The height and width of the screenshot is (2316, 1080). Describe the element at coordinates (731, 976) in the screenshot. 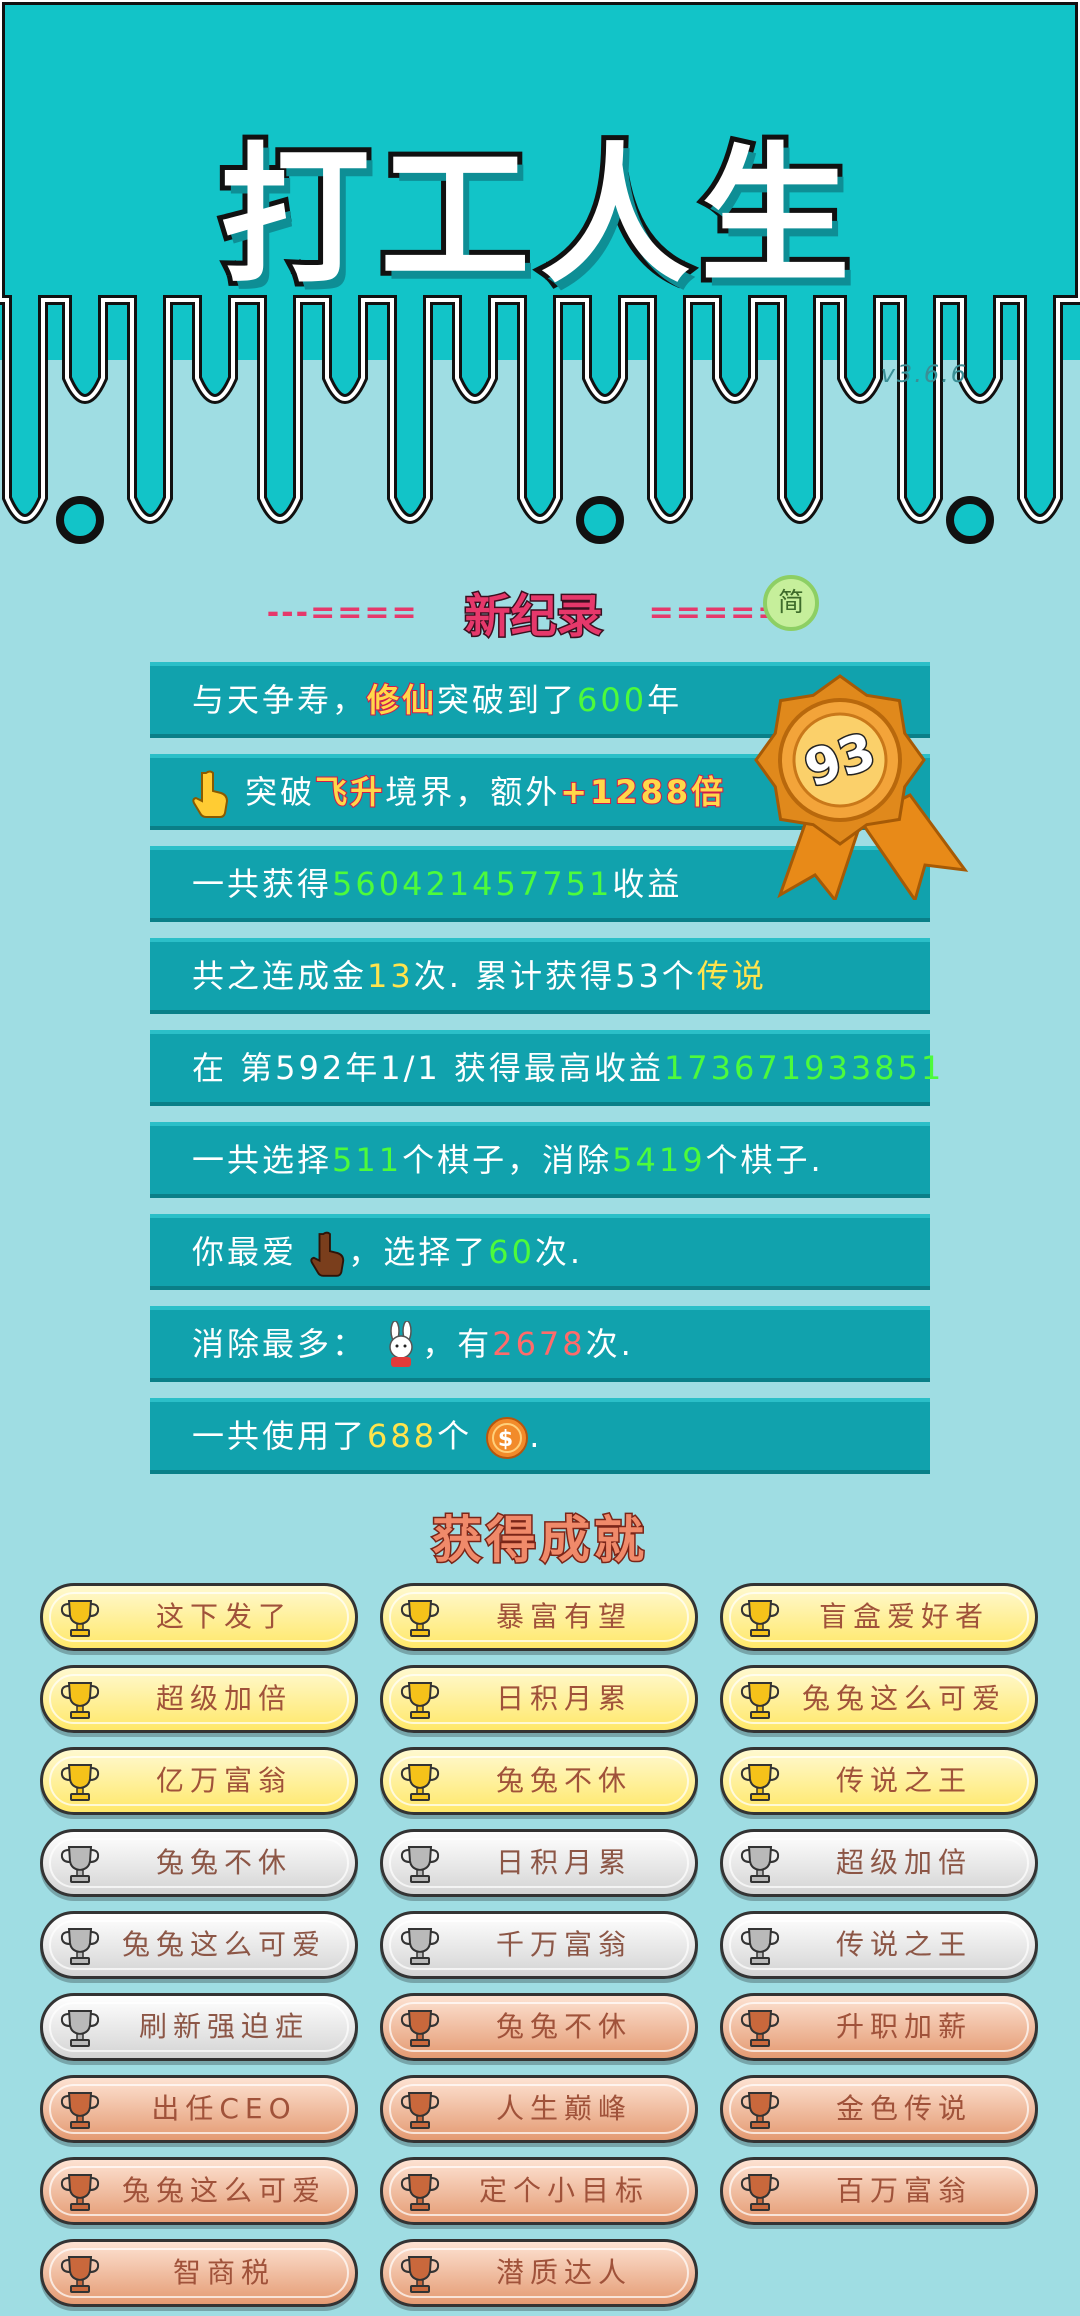

I see `stat-highlight: 传说` at that location.